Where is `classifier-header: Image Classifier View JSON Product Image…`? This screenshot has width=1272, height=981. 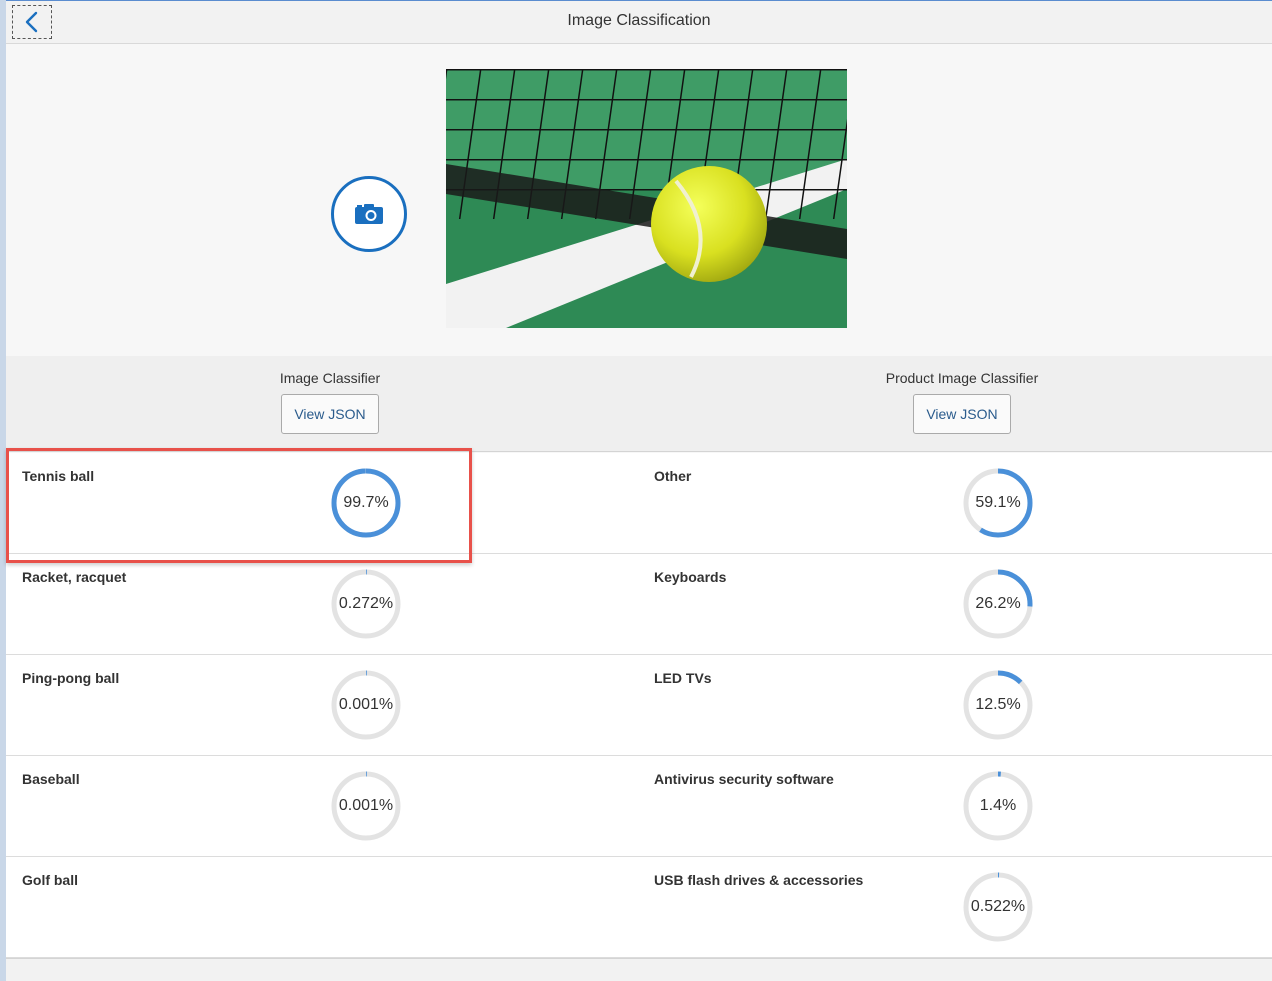 classifier-header: Image Classifier View JSON Product Image… is located at coordinates (639, 404).